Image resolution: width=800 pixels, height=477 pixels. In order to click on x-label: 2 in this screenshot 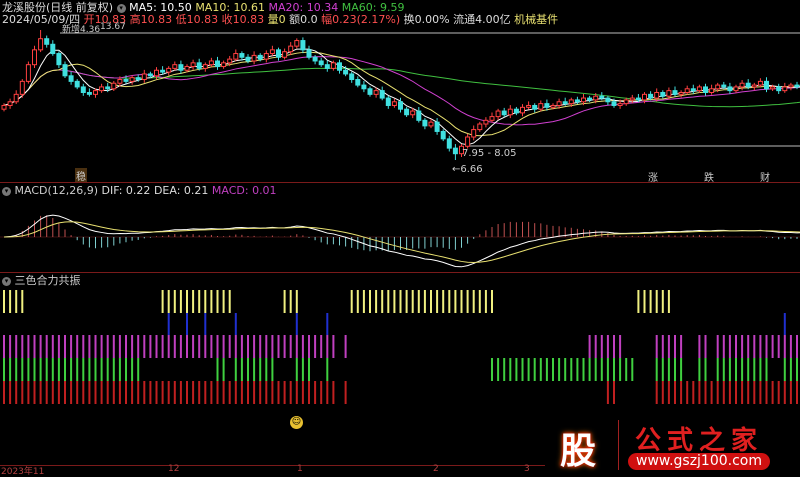, I will do `click(436, 469)`.